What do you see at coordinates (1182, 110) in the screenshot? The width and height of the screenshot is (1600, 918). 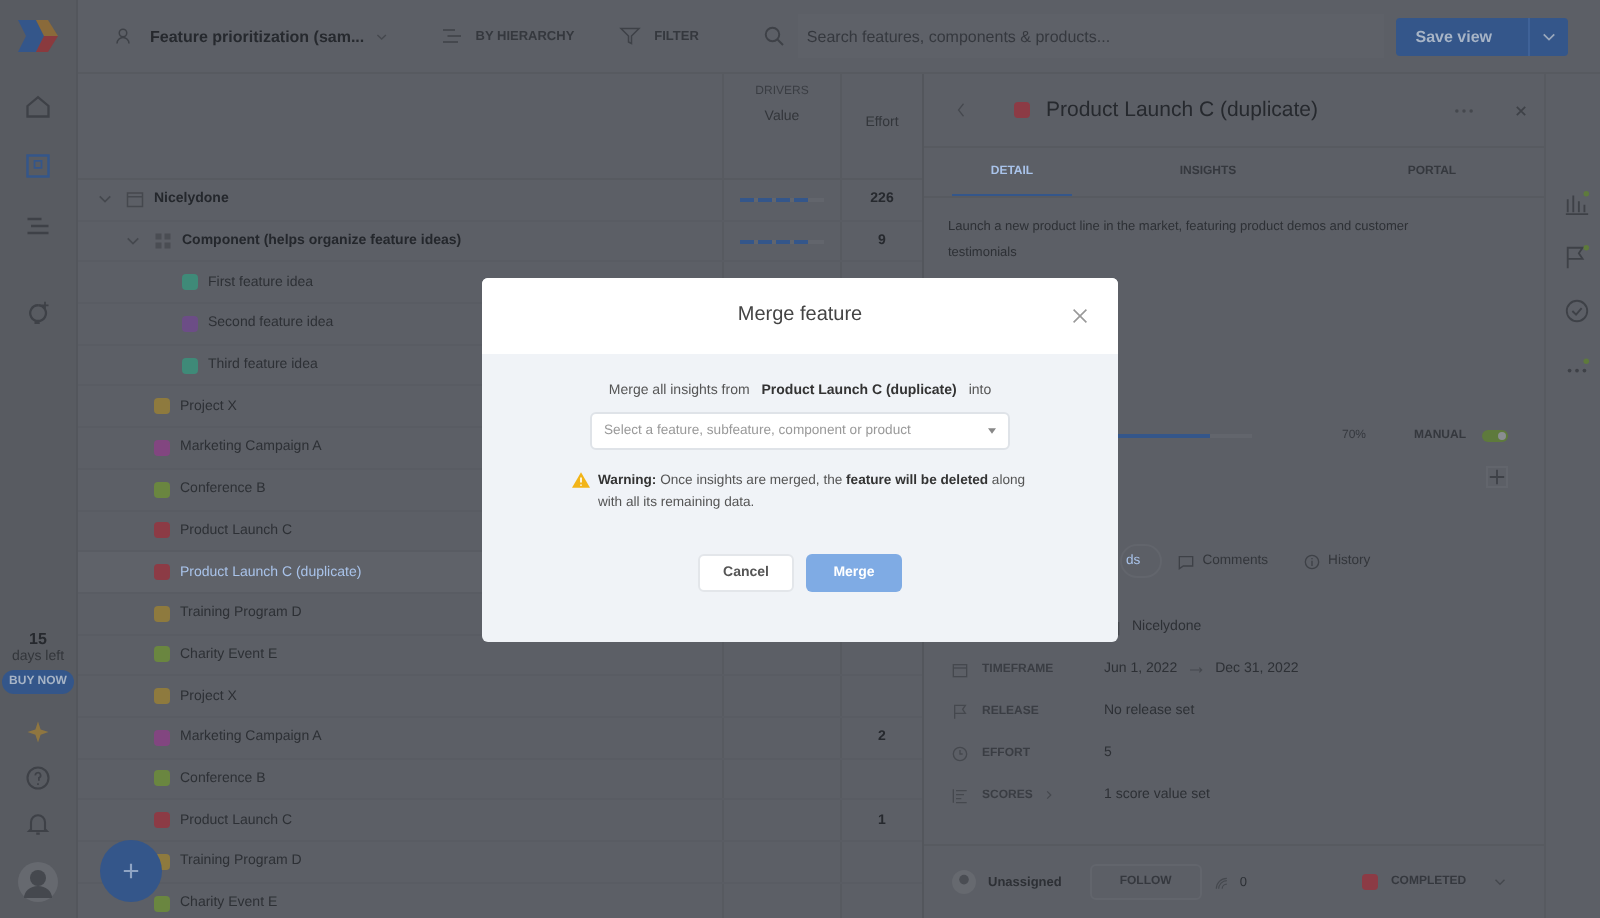 I see `detail-title: Product Launch C (duplicate)` at bounding box center [1182, 110].